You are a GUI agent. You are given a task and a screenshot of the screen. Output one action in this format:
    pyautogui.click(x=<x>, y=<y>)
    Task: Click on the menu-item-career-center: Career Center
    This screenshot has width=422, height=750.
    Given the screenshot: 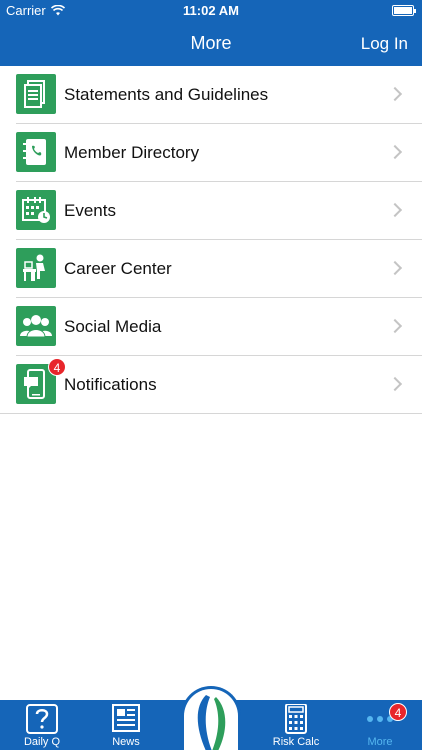 What is the action you would take?
    pyautogui.click(x=211, y=269)
    